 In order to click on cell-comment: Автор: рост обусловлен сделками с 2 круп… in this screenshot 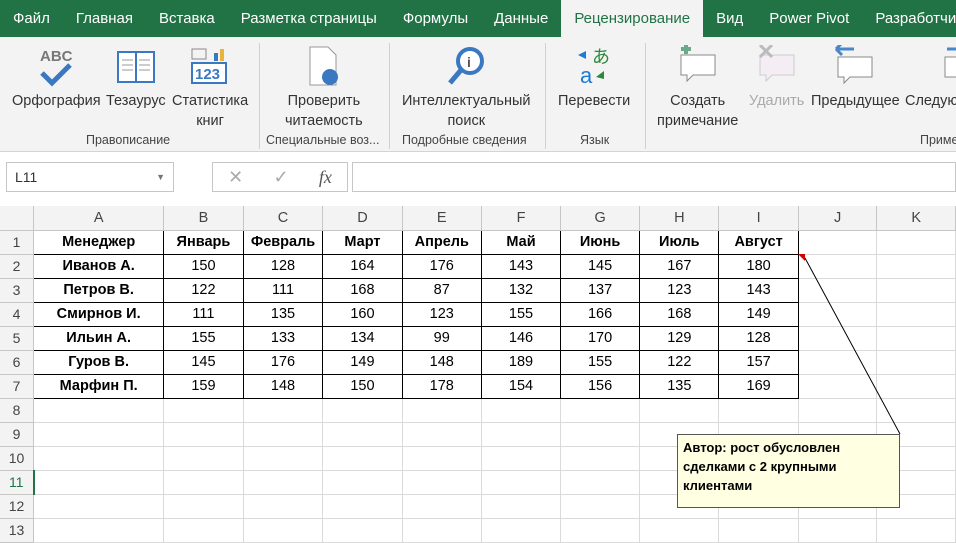, I will do `click(788, 471)`.